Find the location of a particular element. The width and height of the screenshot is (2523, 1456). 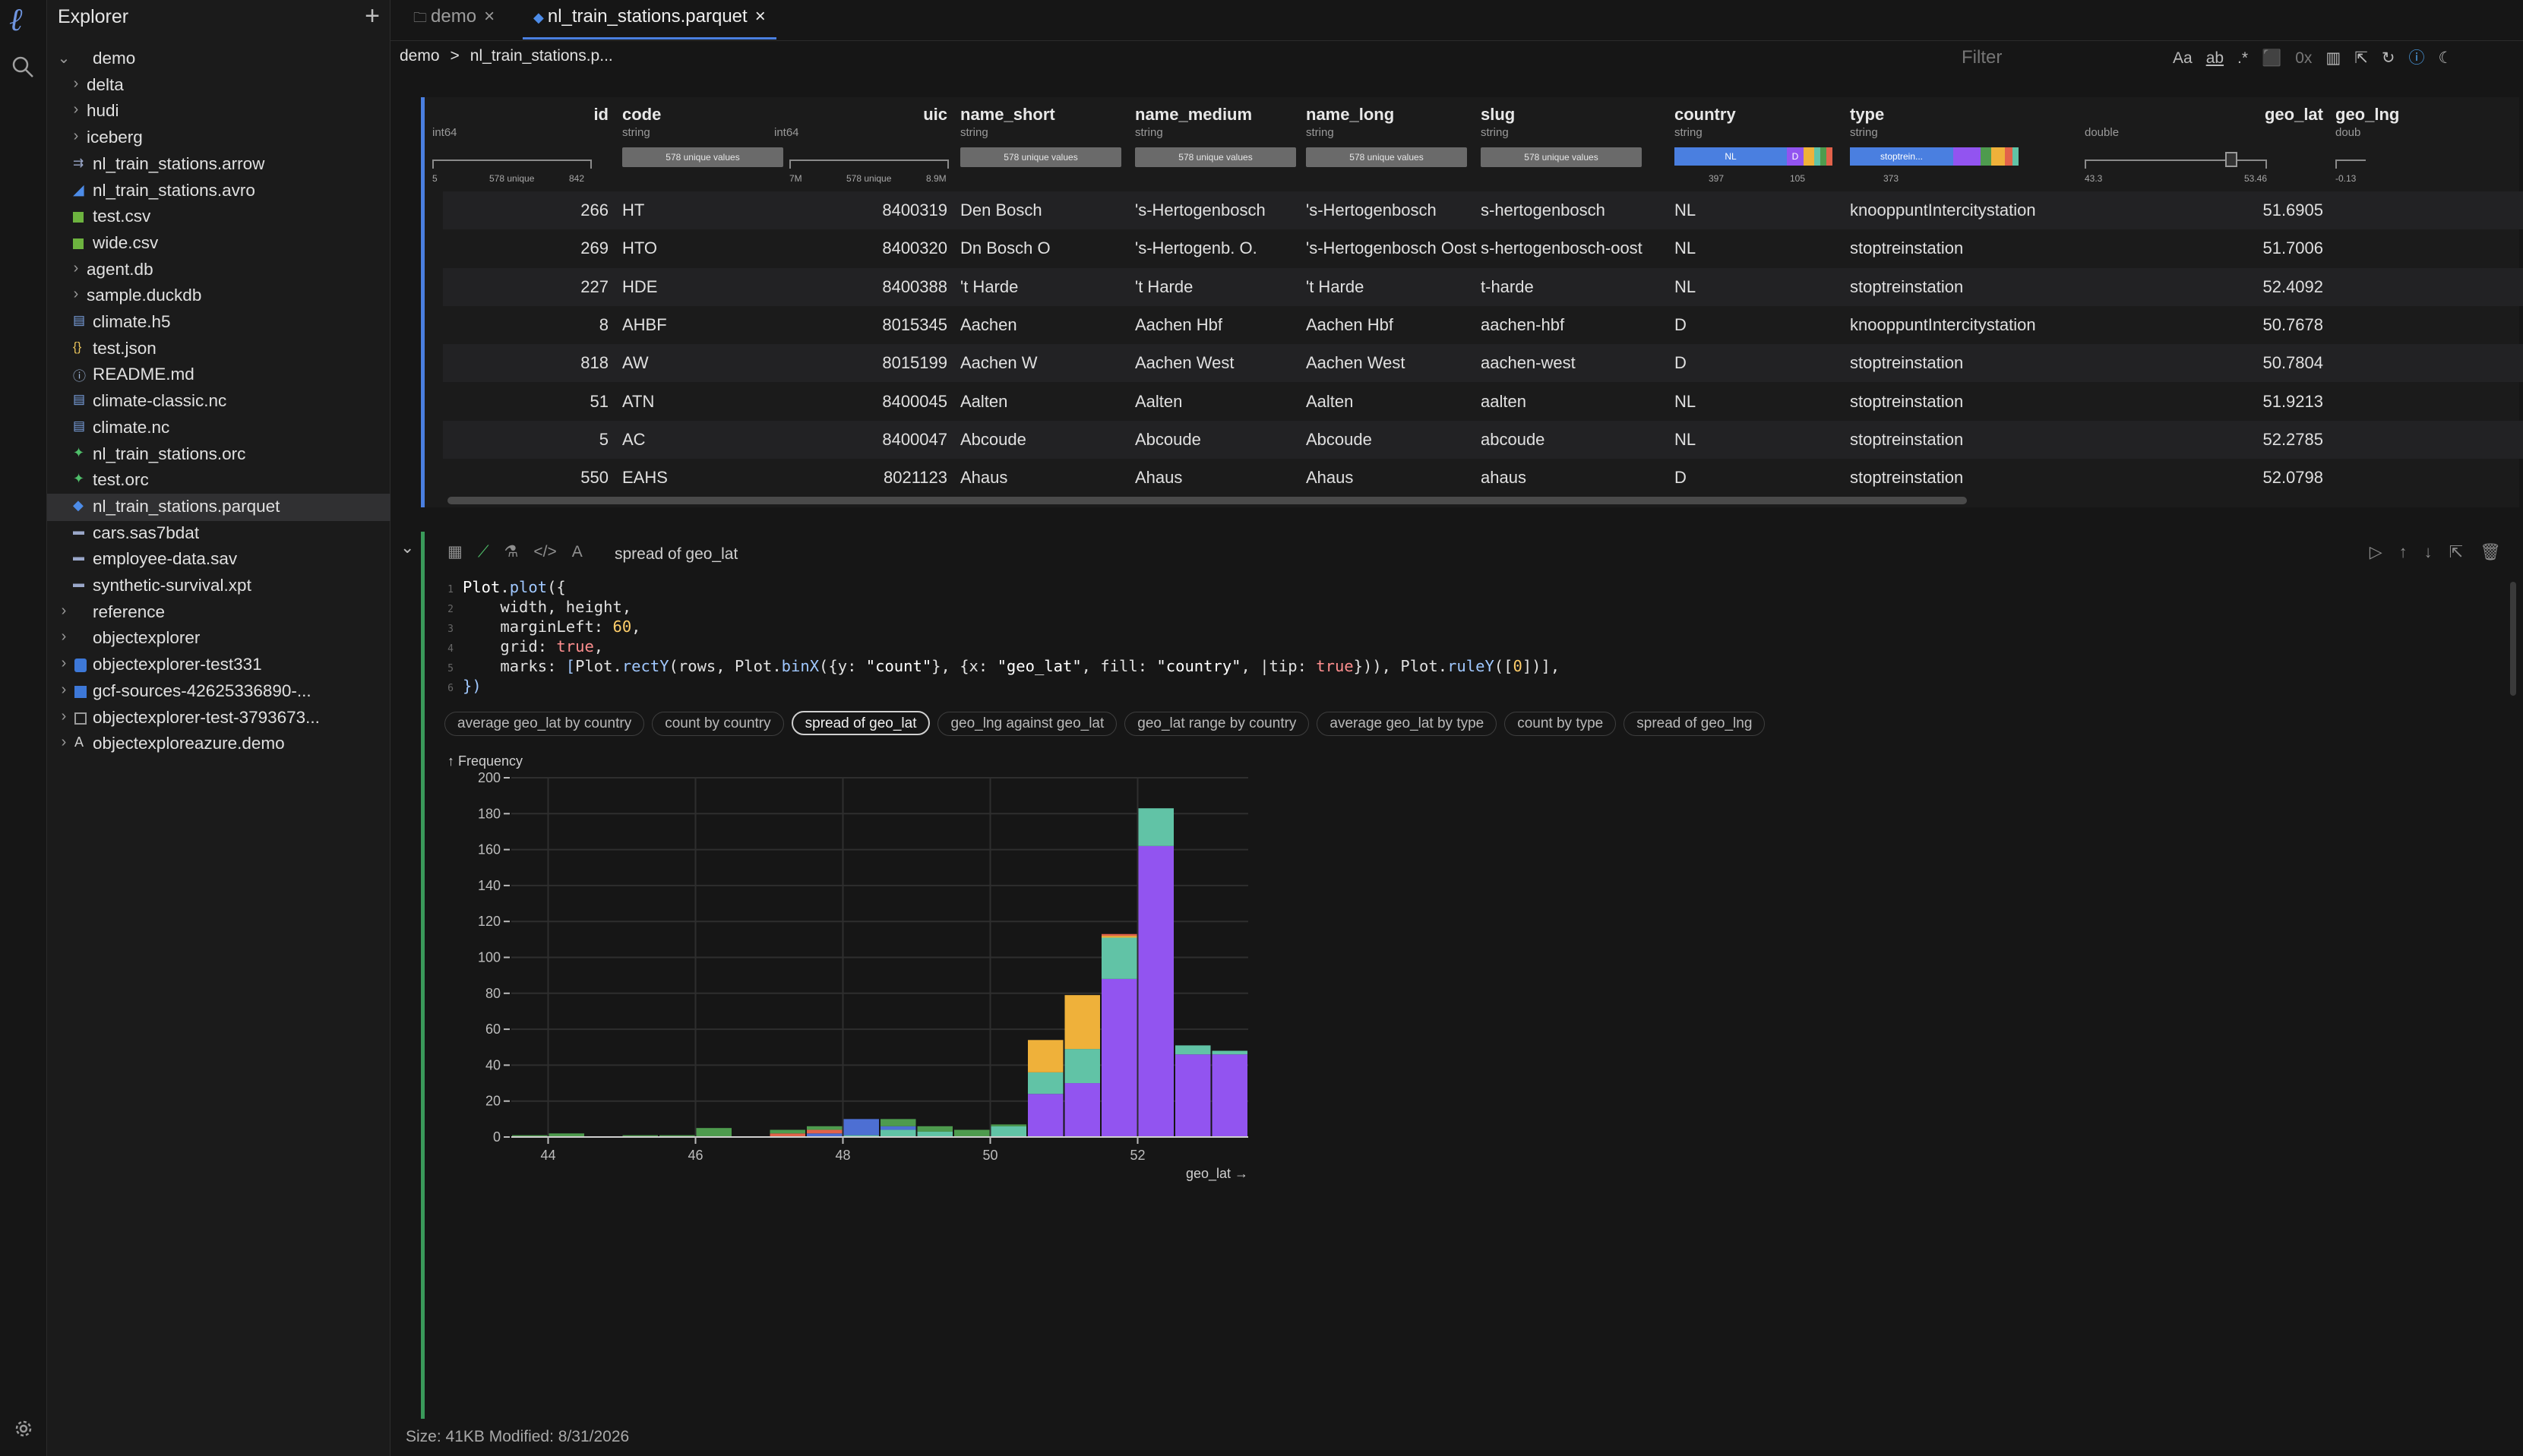

tree-item: ▤ climate-classic.nc is located at coordinates (218, 401).